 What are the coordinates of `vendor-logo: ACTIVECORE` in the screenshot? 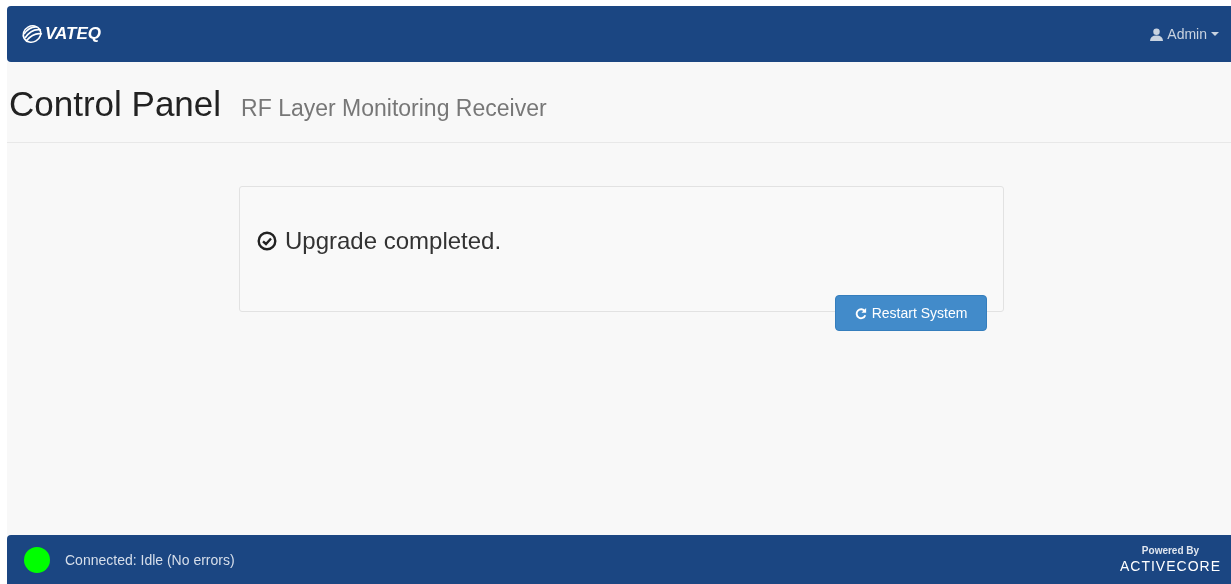 It's located at (1170, 566).